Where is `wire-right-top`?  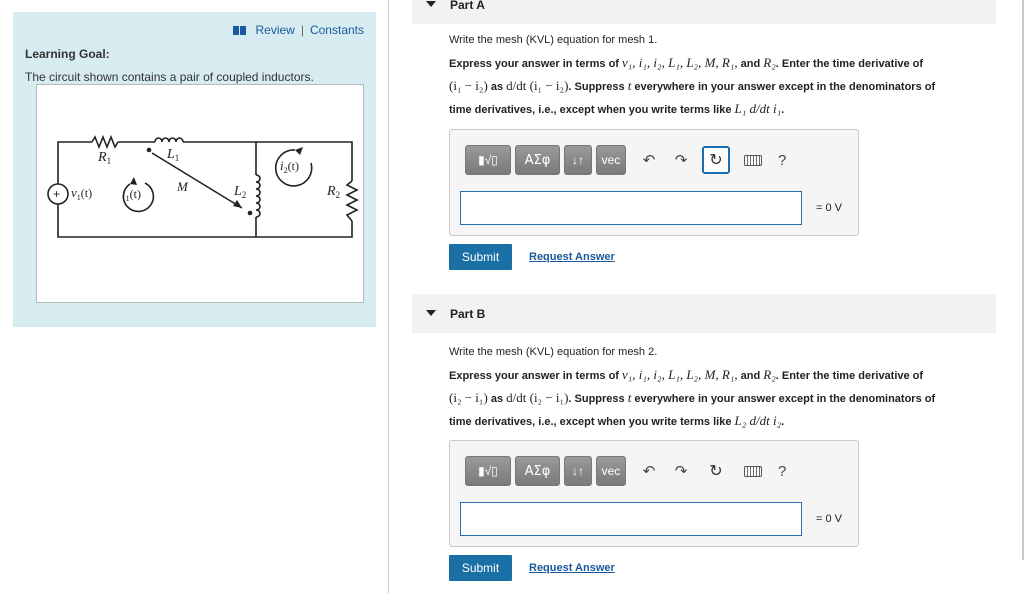 wire-right-top is located at coordinates (304, 161).